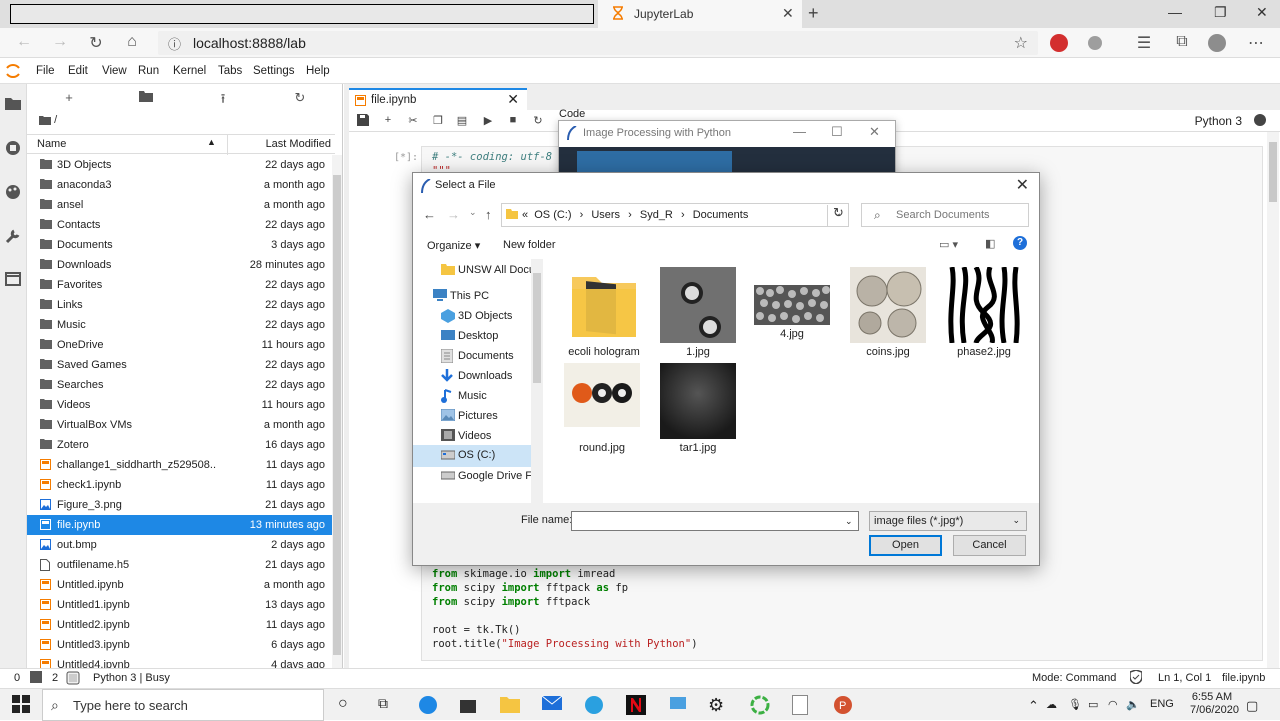  I want to click on help-icon: ?, so click(1020, 243).